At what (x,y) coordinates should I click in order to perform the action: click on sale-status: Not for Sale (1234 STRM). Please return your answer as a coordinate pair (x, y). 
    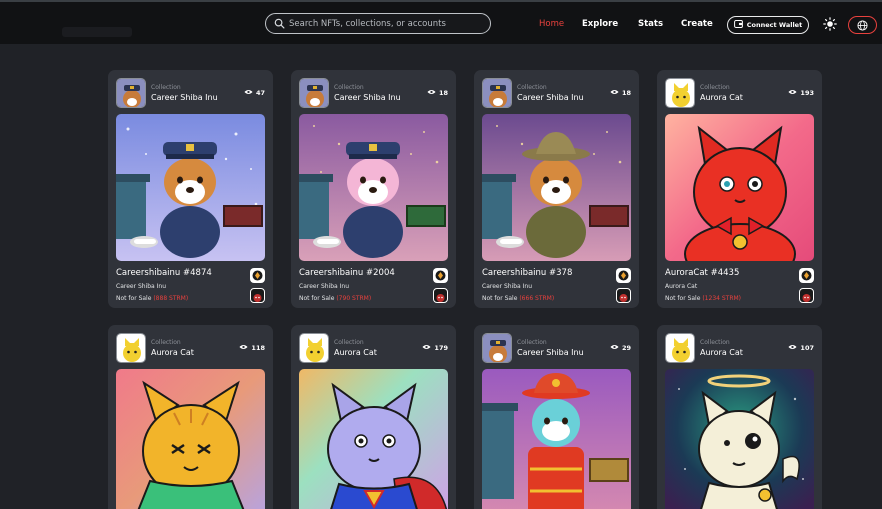
    Looking at the image, I should click on (703, 298).